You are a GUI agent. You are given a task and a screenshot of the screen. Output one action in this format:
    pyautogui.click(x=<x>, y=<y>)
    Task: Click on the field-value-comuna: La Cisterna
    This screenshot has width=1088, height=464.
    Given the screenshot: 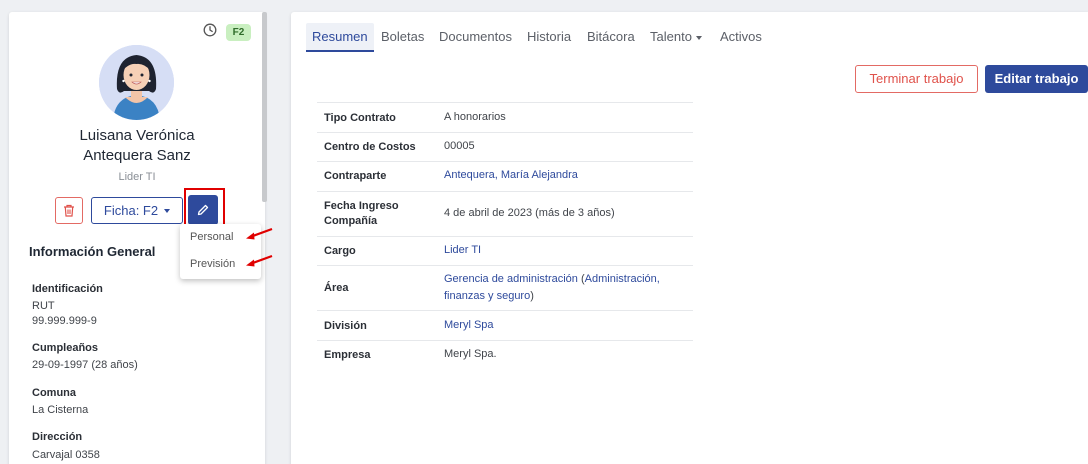 What is the action you would take?
    pyautogui.click(x=60, y=410)
    